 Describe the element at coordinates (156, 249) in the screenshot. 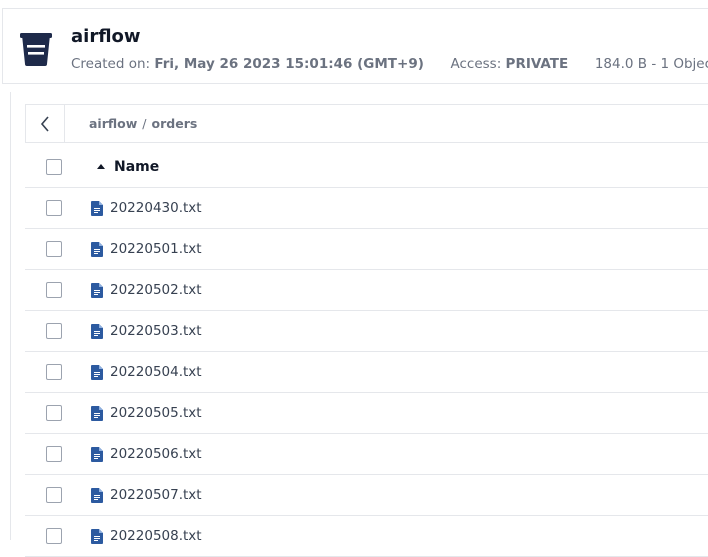

I see `file-name: 20220501.txt` at that location.